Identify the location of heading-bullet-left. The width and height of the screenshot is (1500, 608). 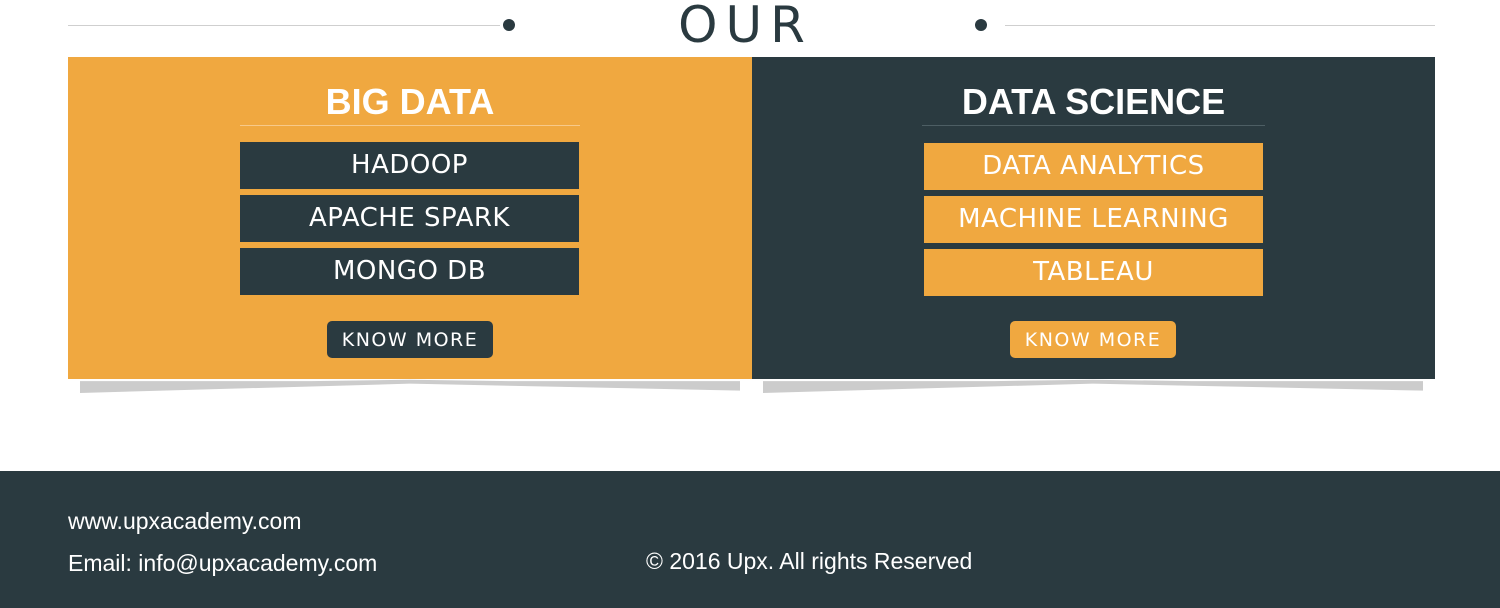
(509, 25).